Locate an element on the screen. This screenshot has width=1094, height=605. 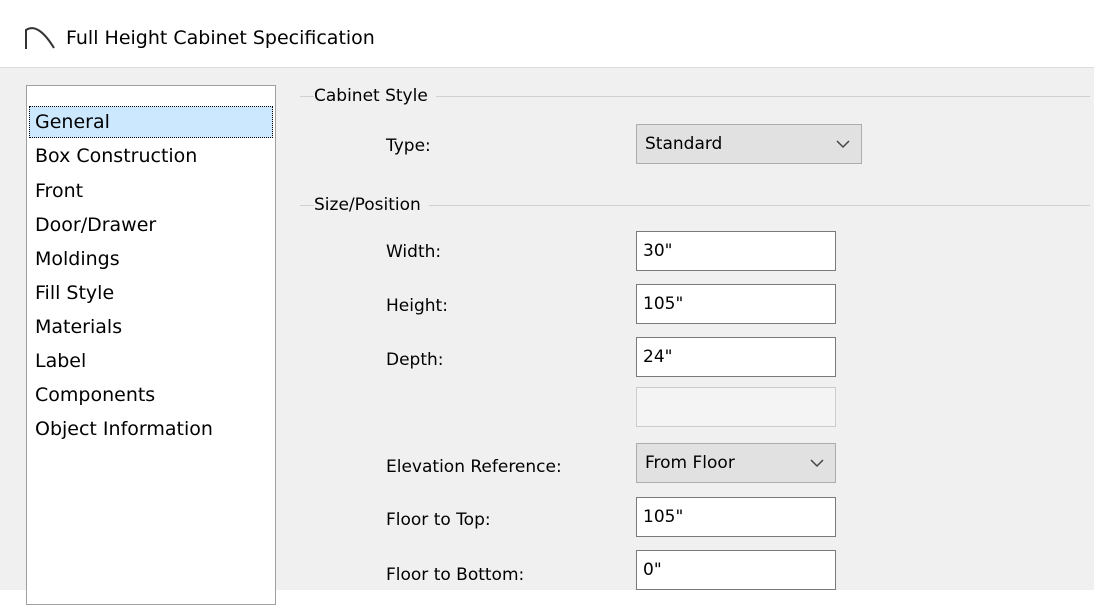
sidebar-item-general: General is located at coordinates (151, 122).